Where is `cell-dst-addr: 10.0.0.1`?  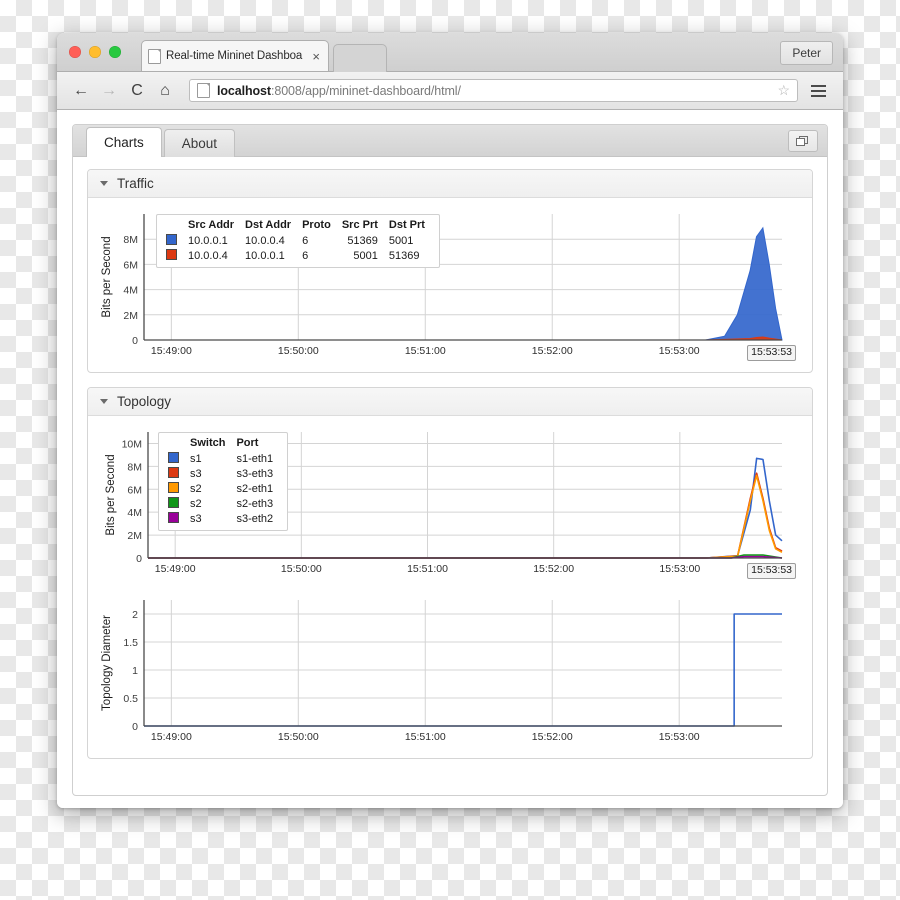
cell-dst-addr: 10.0.0.1 is located at coordinates (265, 255).